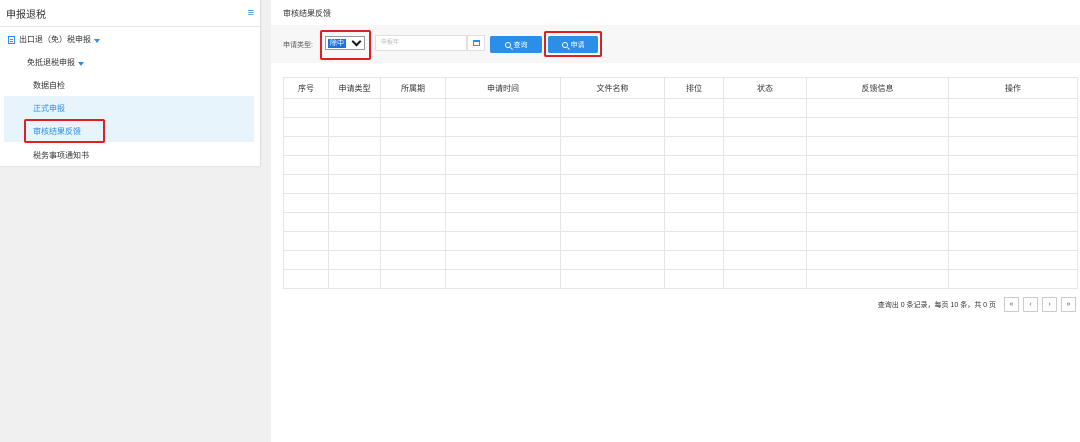 The height and width of the screenshot is (442, 1080). Describe the element at coordinates (675, 44) in the screenshot. I see `filter-bar: 申请类型: 除中 申报年 查询 申请` at that location.